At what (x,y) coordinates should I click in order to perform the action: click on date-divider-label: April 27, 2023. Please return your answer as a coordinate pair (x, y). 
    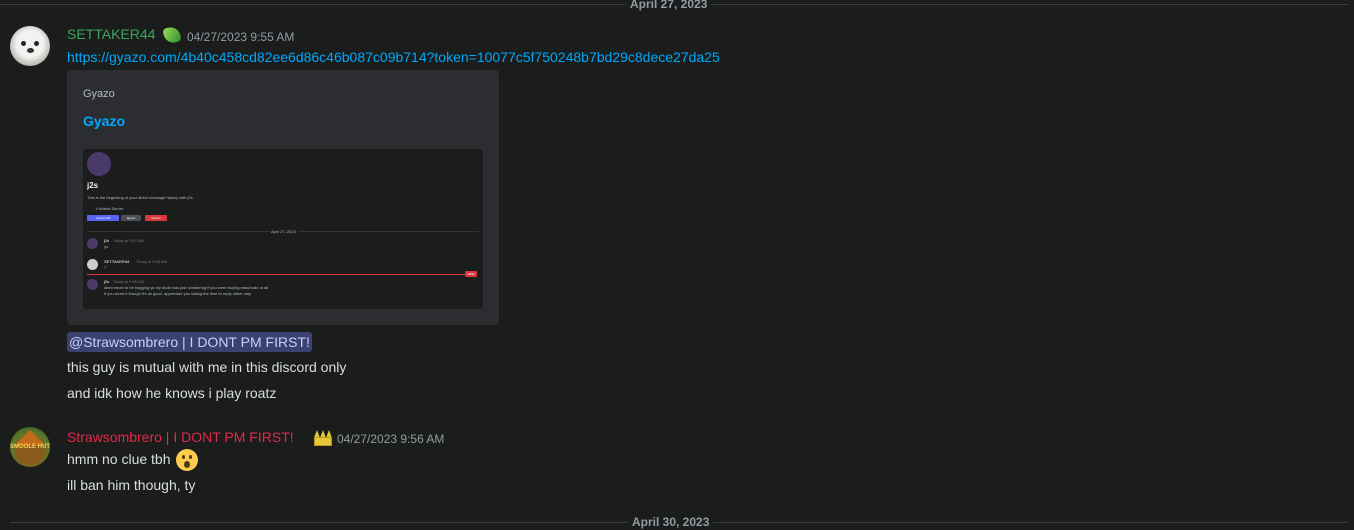
    Looking at the image, I should click on (669, 5).